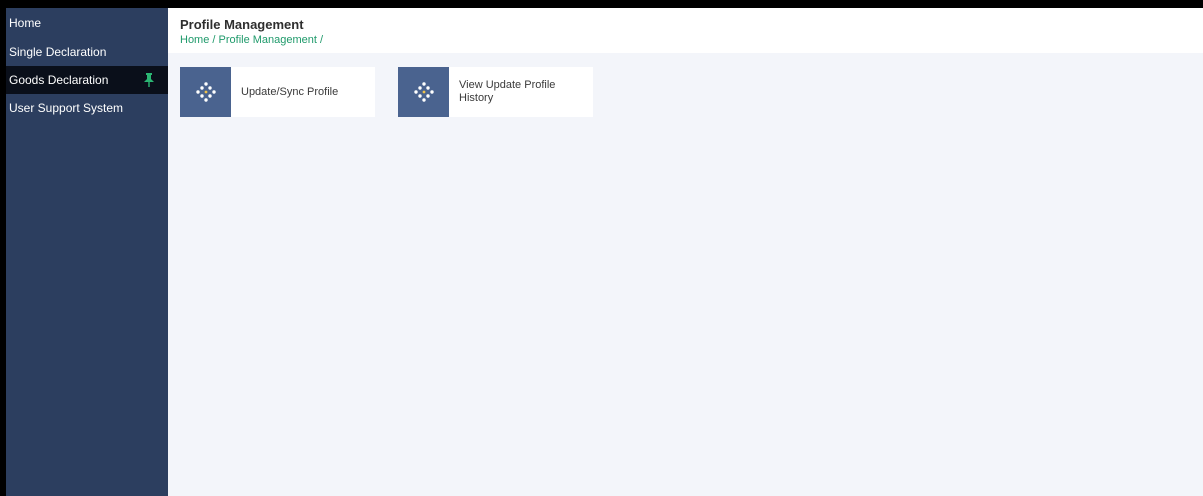 Image resolution: width=1203 pixels, height=496 pixels. I want to click on pin-icon, so click(149, 80).